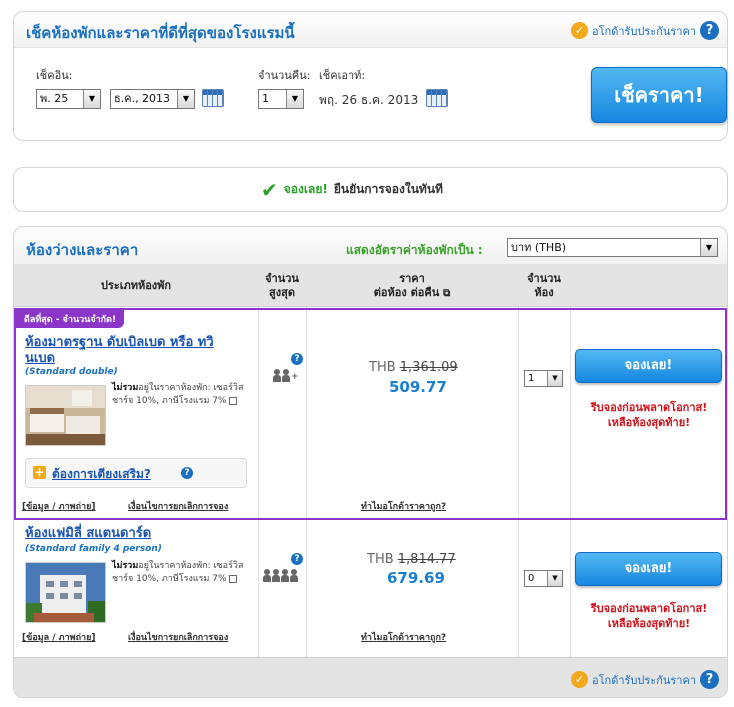  I want to click on price-original: THB 1,814.77, so click(411, 559).